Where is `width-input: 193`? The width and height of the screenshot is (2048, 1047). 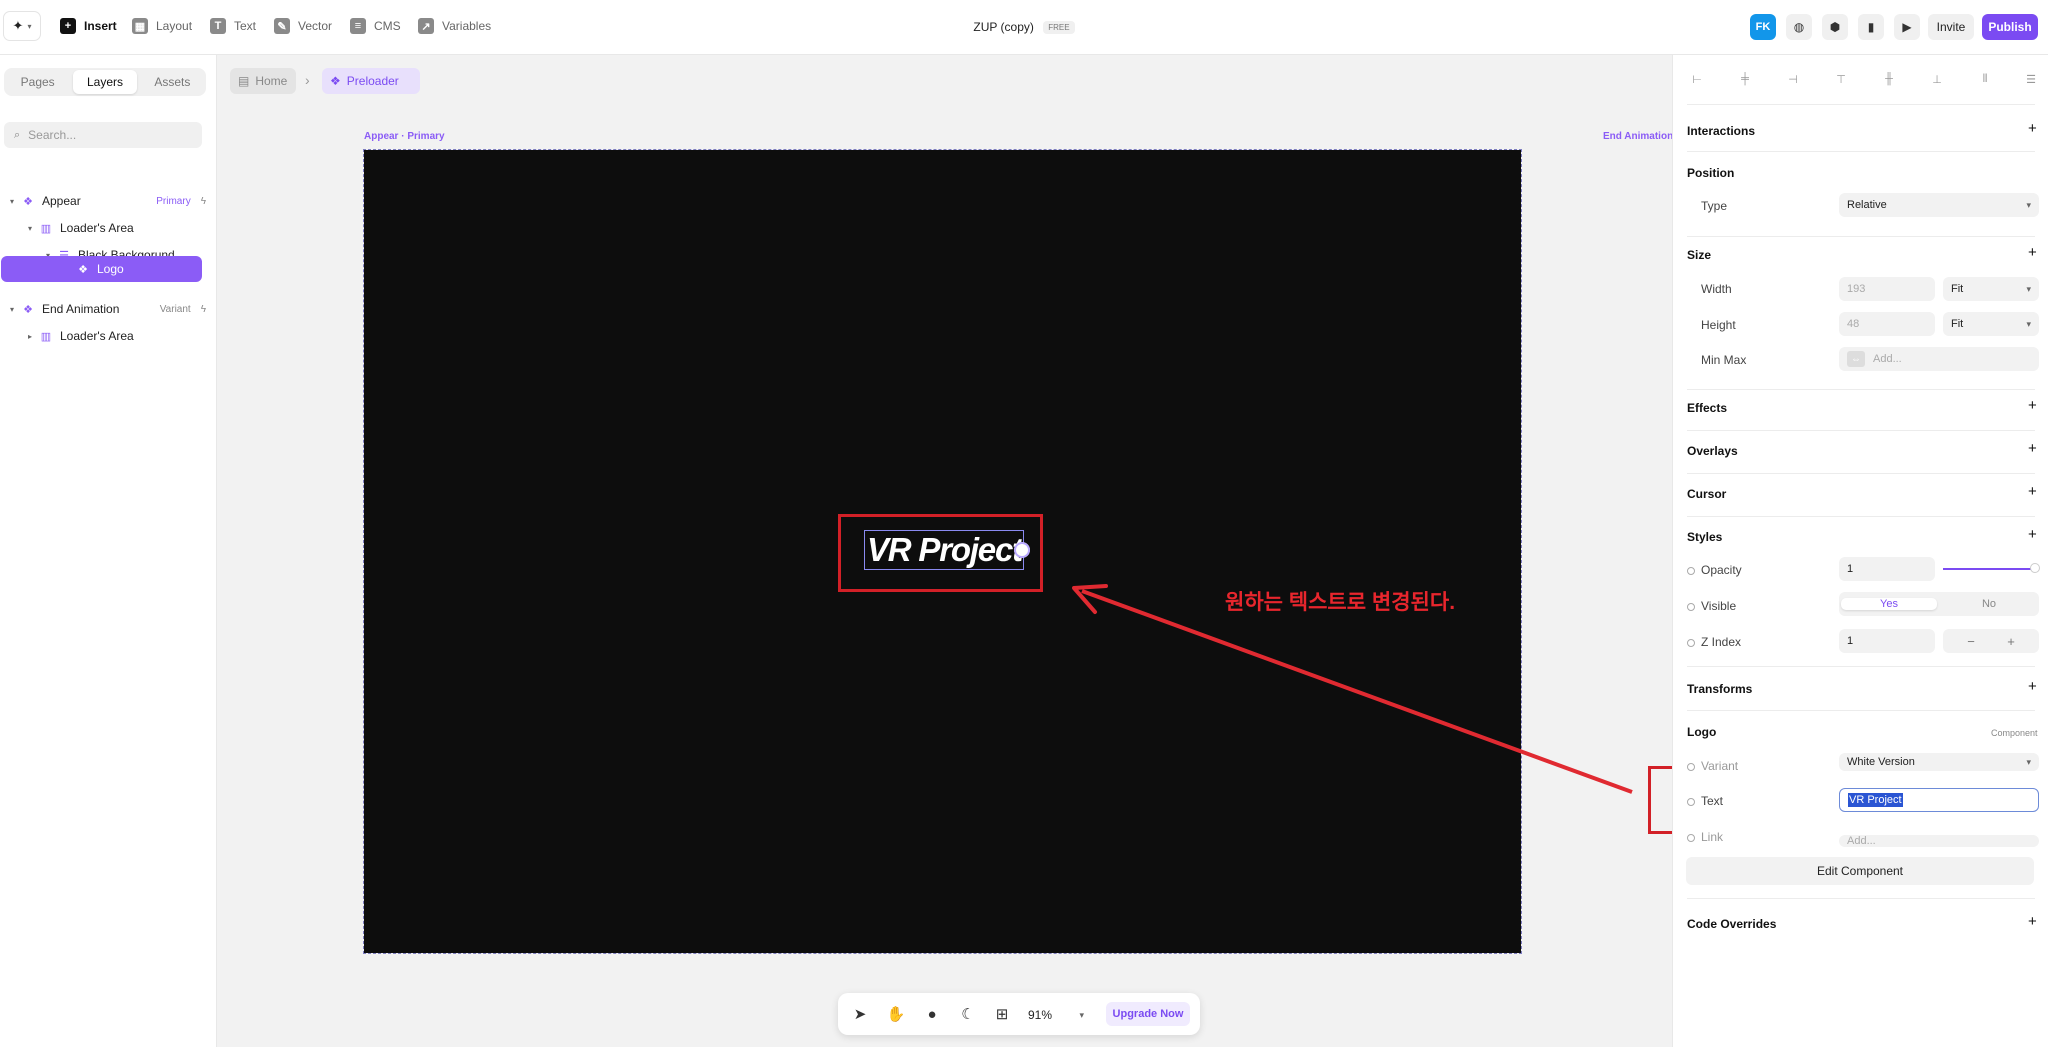 width-input: 193 is located at coordinates (1887, 289).